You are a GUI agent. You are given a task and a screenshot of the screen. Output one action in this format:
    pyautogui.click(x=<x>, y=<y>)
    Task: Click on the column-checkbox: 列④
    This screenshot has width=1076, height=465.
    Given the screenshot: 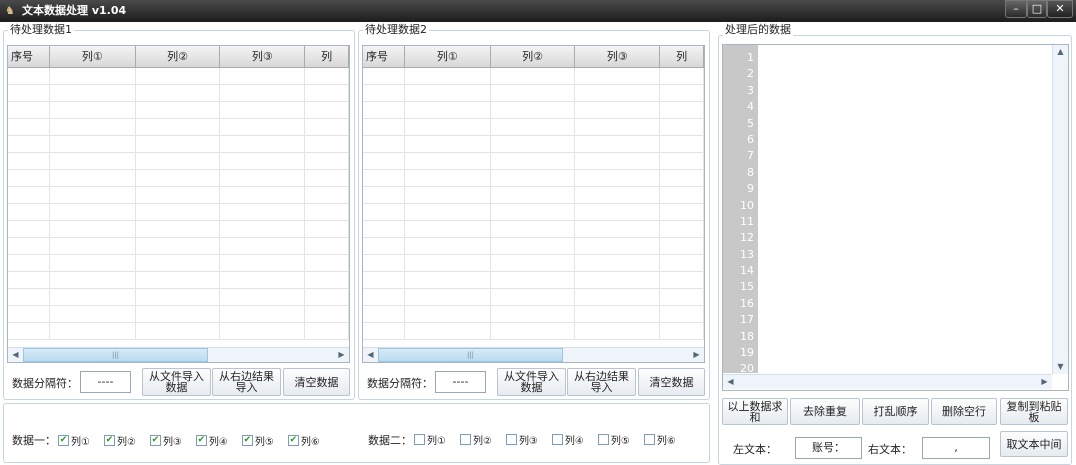 What is the action you would take?
    pyautogui.click(x=567, y=439)
    